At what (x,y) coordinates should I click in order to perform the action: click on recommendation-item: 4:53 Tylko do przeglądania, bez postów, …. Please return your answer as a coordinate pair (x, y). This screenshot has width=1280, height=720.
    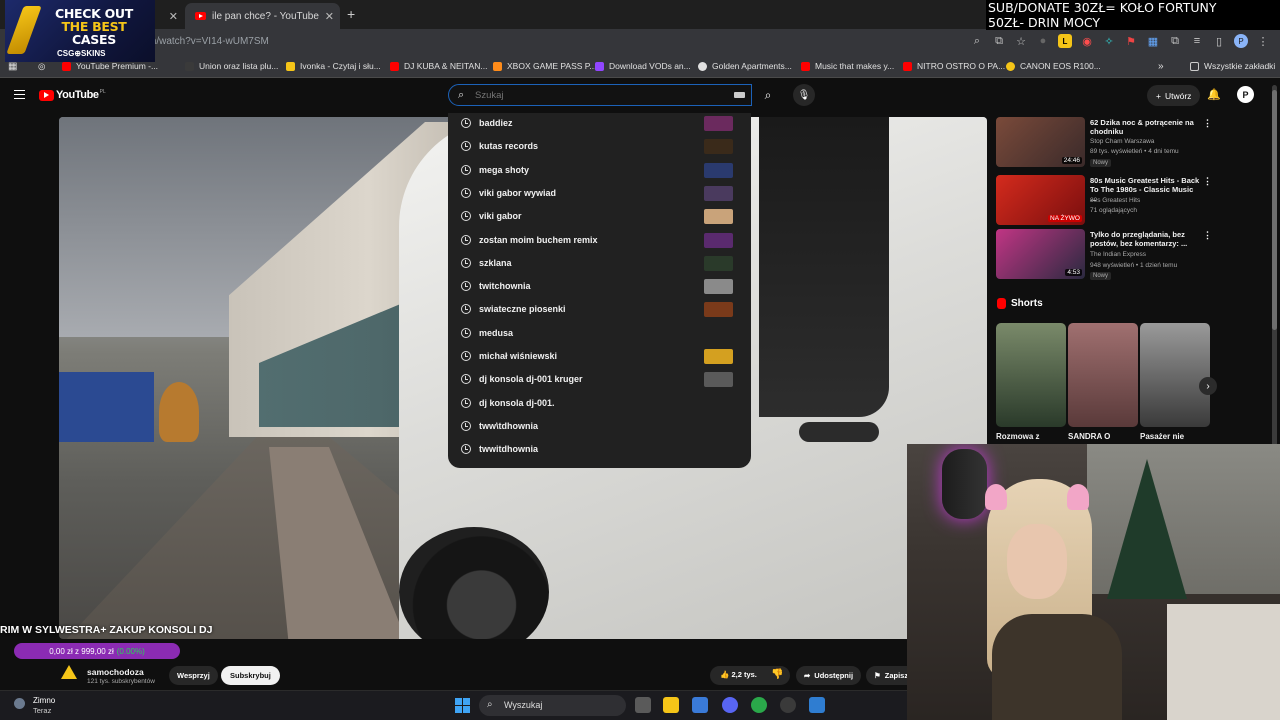
    Looking at the image, I should click on (1108, 254).